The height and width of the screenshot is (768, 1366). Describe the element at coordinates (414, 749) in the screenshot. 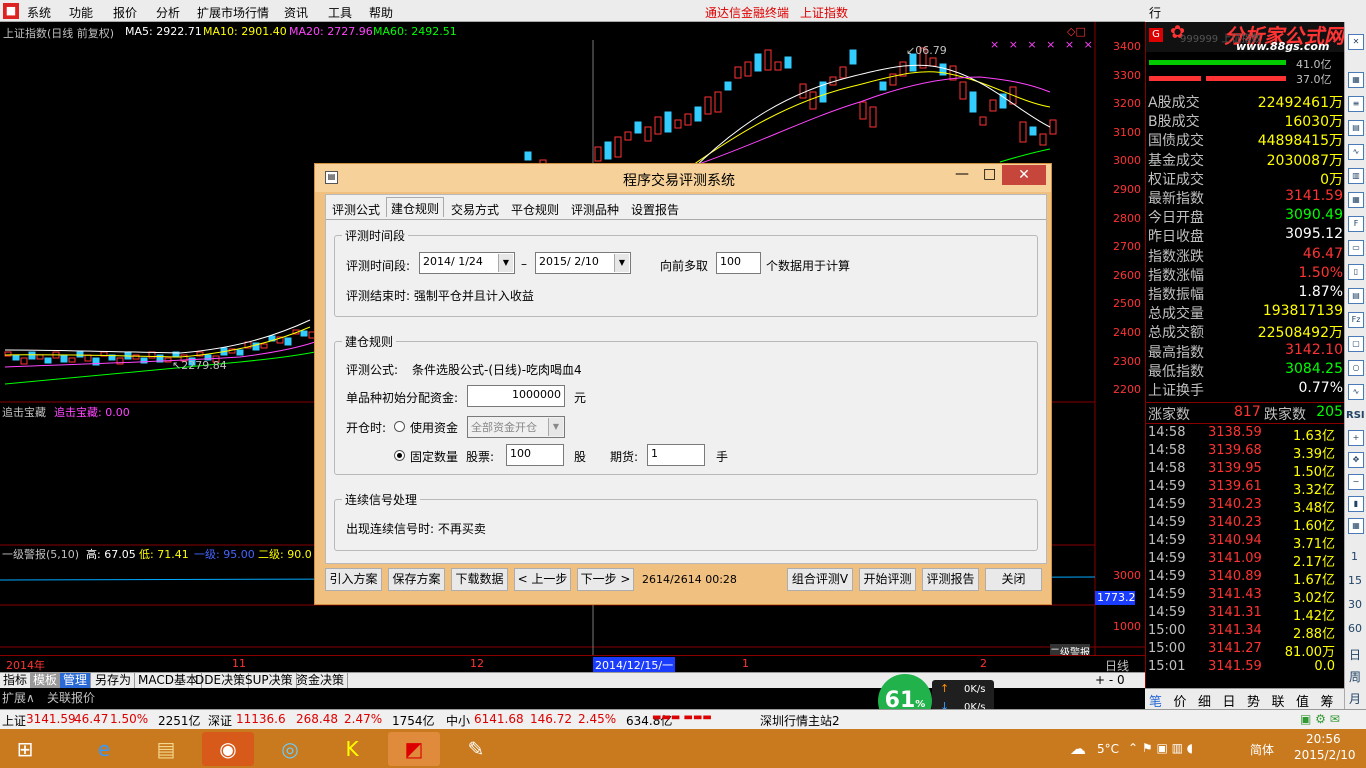

I see `tdx-app-icon: ◩` at that location.